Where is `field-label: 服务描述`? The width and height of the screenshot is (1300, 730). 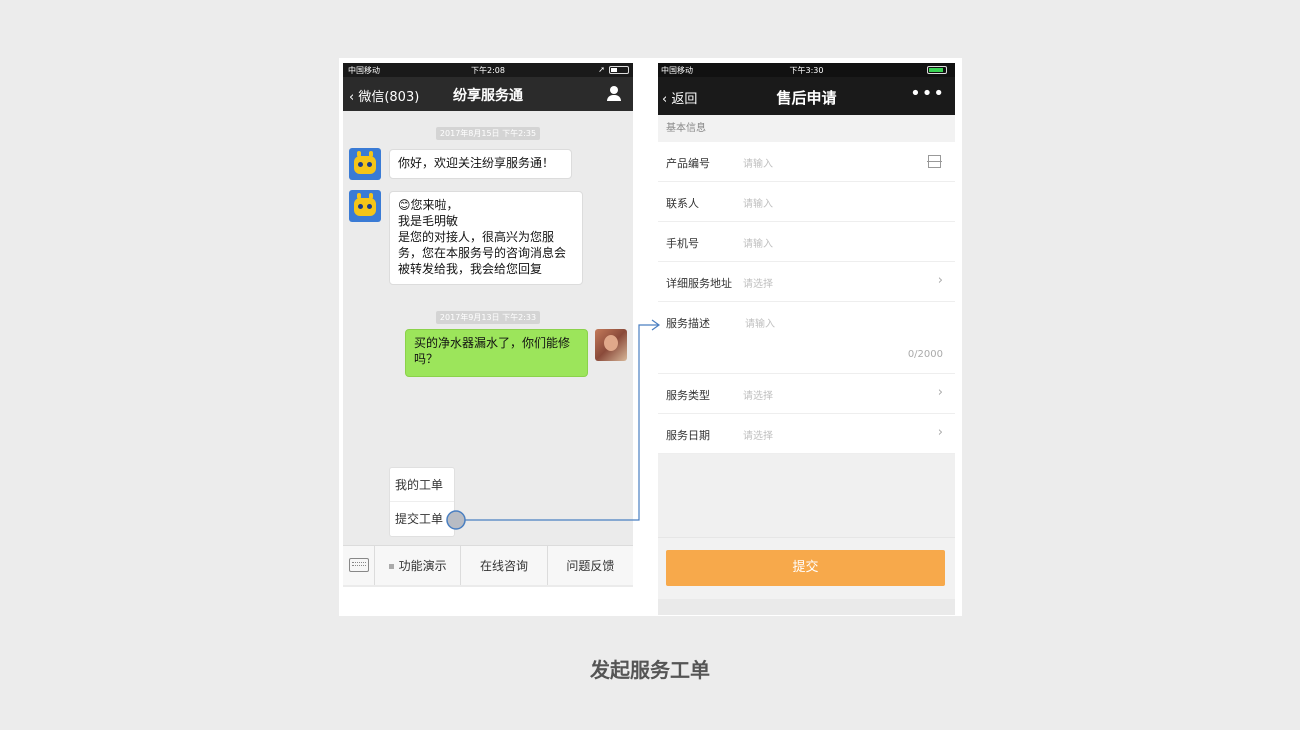 field-label: 服务描述 is located at coordinates (688, 323).